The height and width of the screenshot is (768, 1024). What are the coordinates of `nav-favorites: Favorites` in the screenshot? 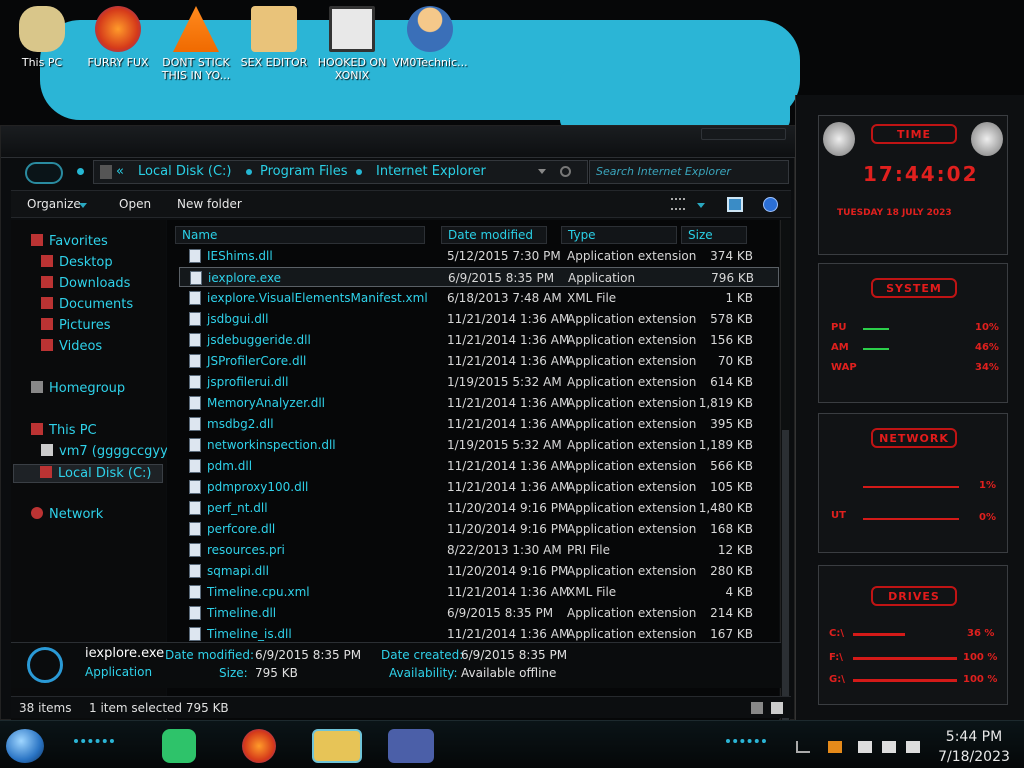 It's located at (69, 241).